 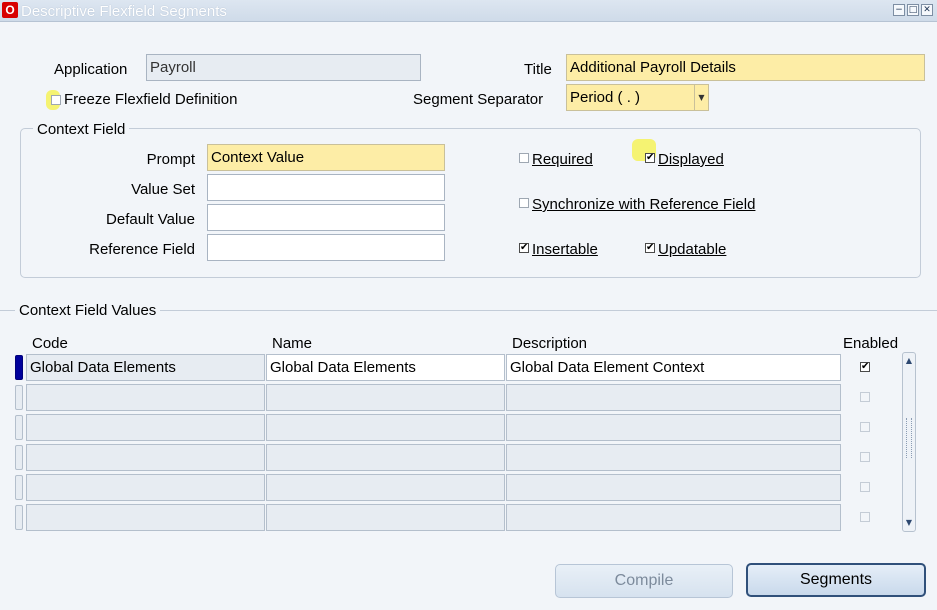 I want to click on minimize-button: −, so click(x=899, y=10).